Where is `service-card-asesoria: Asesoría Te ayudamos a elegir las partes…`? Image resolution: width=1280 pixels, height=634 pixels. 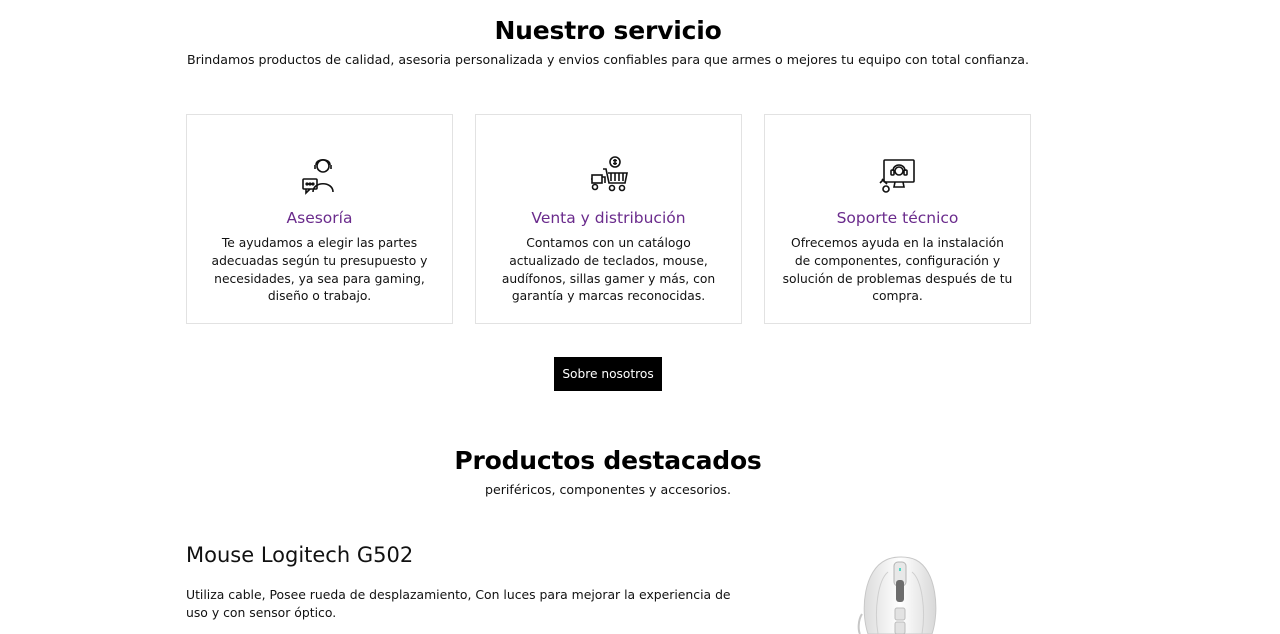
service-card-asesoria: Asesoría Te ayudamos a elegir las partes… is located at coordinates (319, 219).